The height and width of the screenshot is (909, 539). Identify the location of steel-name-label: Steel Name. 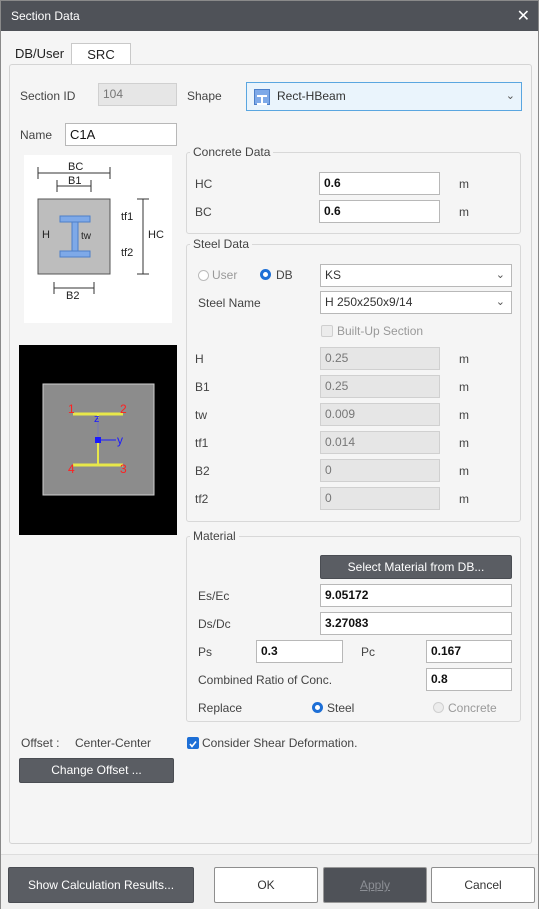
(229, 303).